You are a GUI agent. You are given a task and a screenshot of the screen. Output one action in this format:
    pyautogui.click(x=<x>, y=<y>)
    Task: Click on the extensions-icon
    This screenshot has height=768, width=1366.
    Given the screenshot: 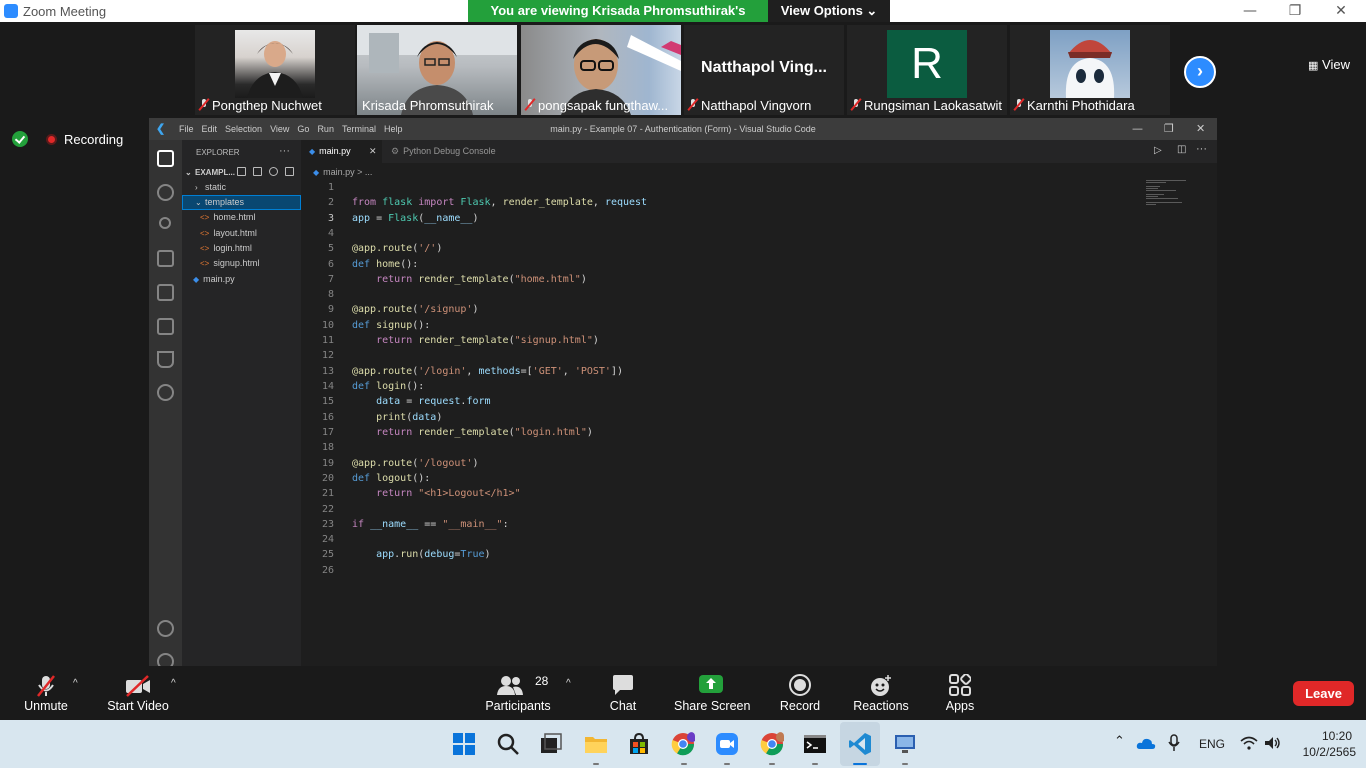 What is the action you would take?
    pyautogui.click(x=165, y=292)
    